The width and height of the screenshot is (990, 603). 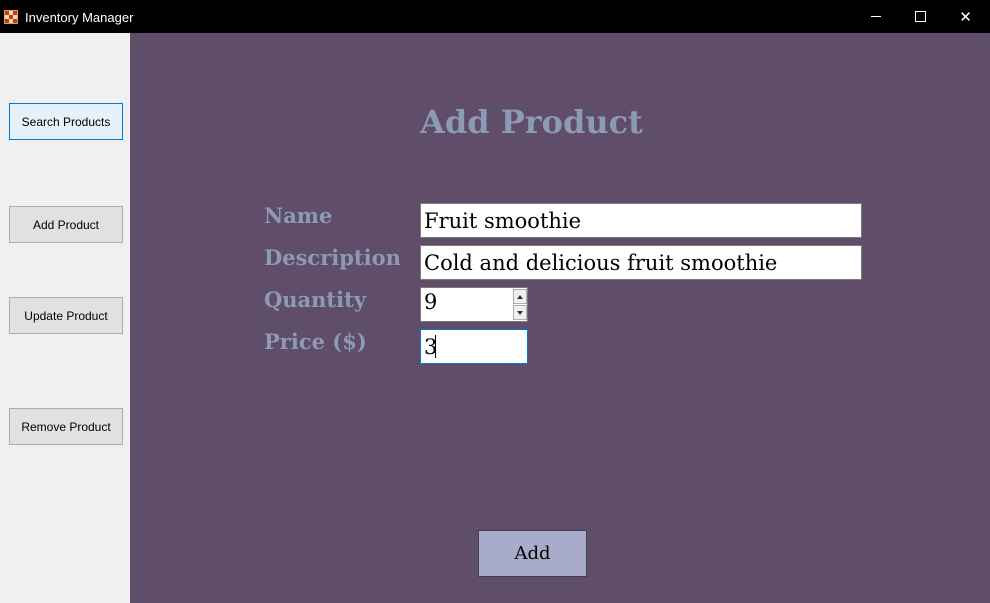 What do you see at coordinates (531, 122) in the screenshot?
I see `page-title: Add Product` at bounding box center [531, 122].